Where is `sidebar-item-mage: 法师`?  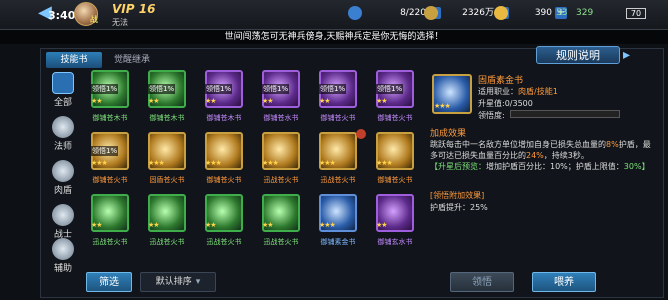
sidebar-item-mage: 法师 is located at coordinates (63, 134).